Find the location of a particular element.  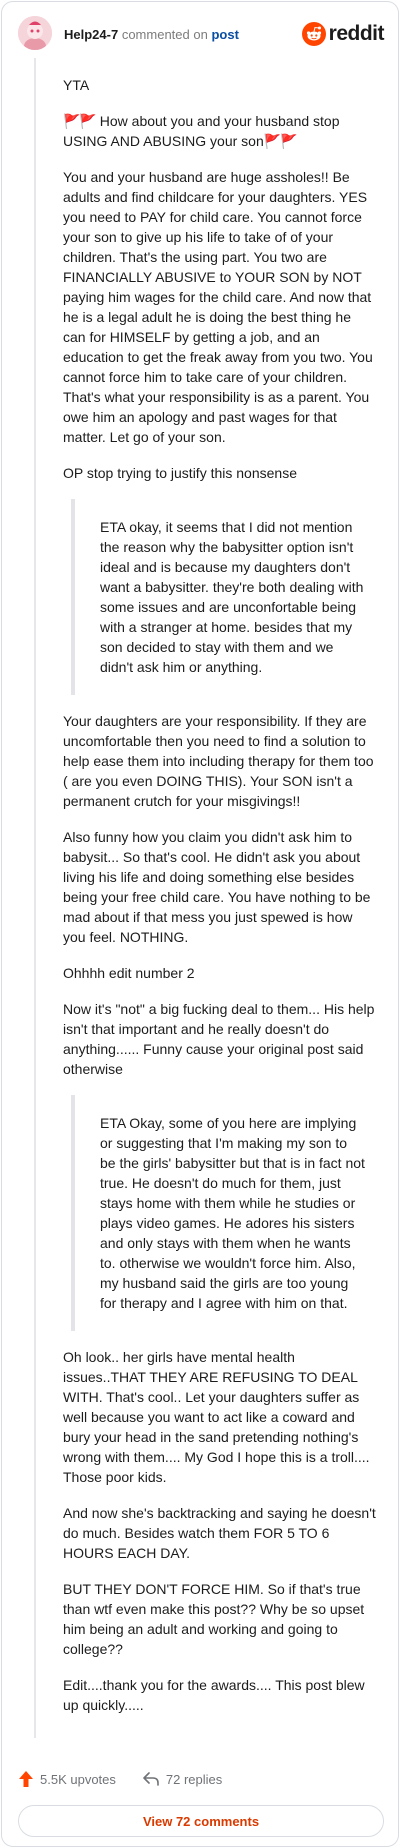

comment-paragraph: YTA is located at coordinates (76, 85).